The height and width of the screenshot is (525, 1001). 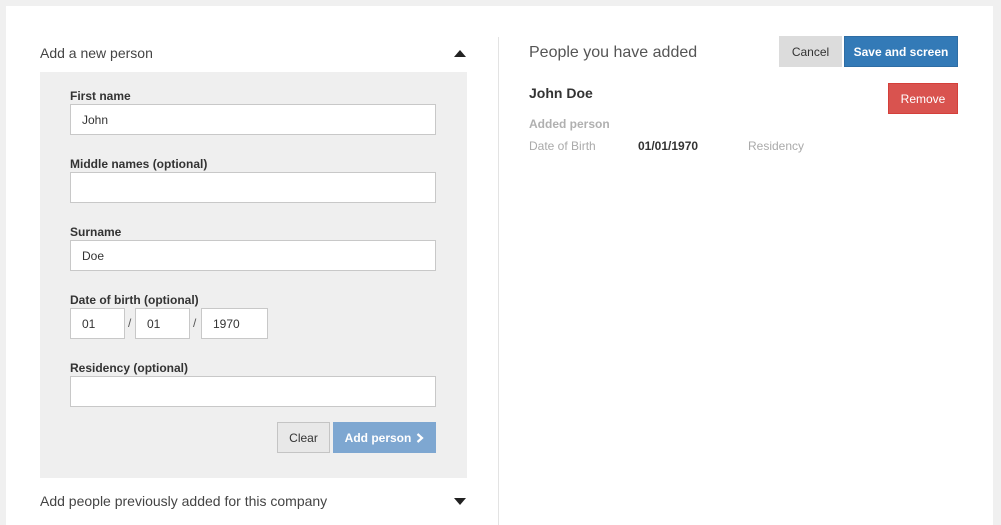 I want to click on person-status: Added person, so click(x=569, y=124).